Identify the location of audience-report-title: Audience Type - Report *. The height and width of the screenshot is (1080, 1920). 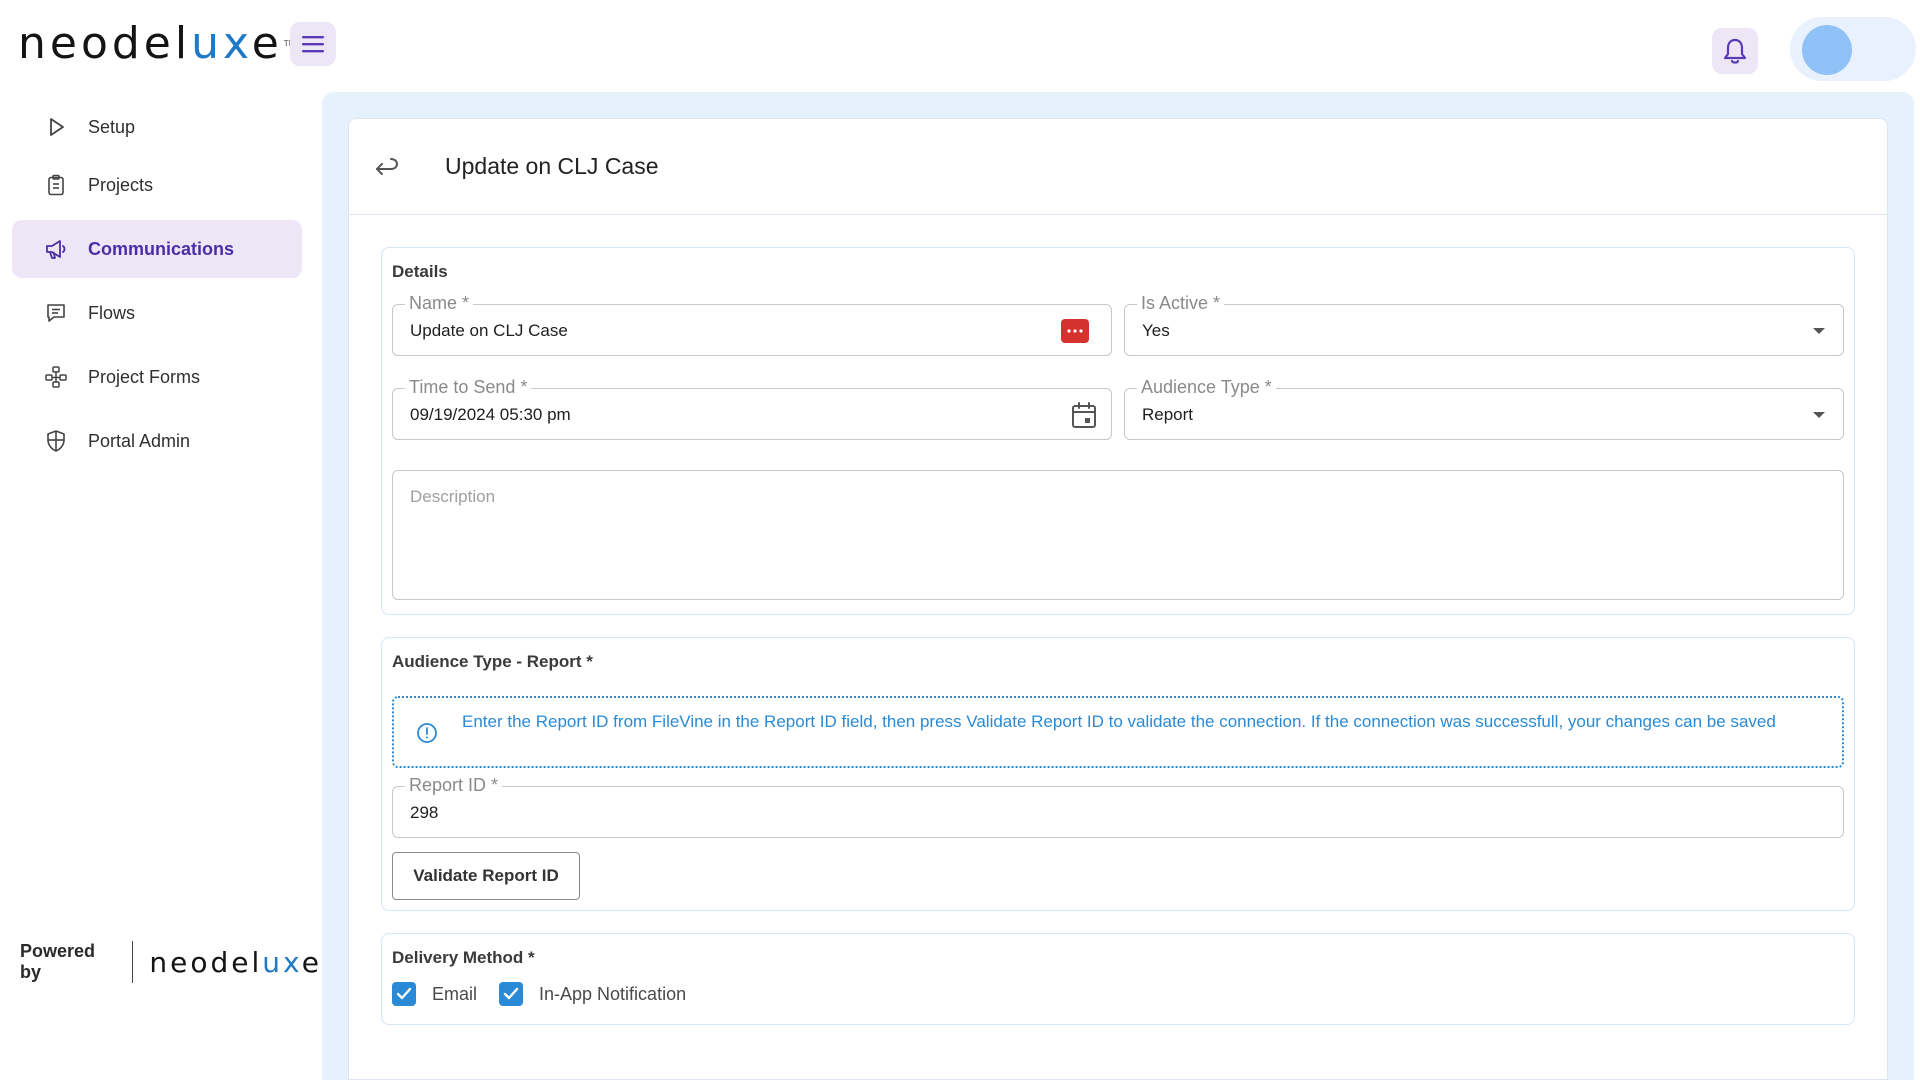
(492, 661).